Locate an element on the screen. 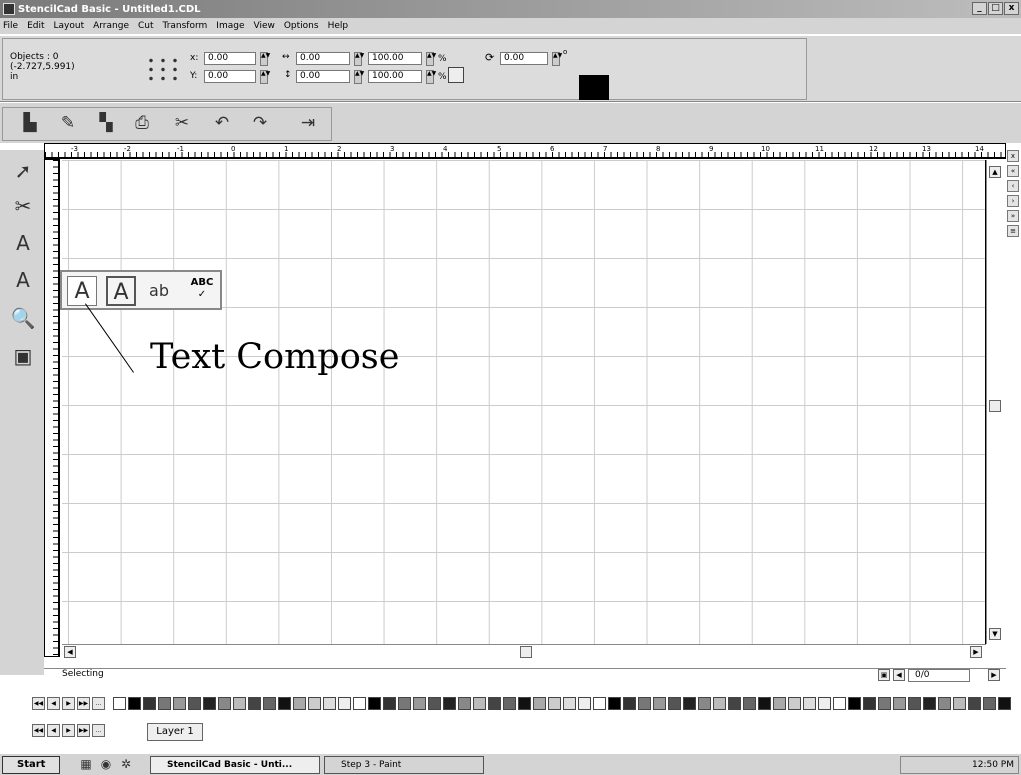 This screenshot has height=775, width=1021. quicklaunch-desktop-icon: ▦ is located at coordinates (86, 764).